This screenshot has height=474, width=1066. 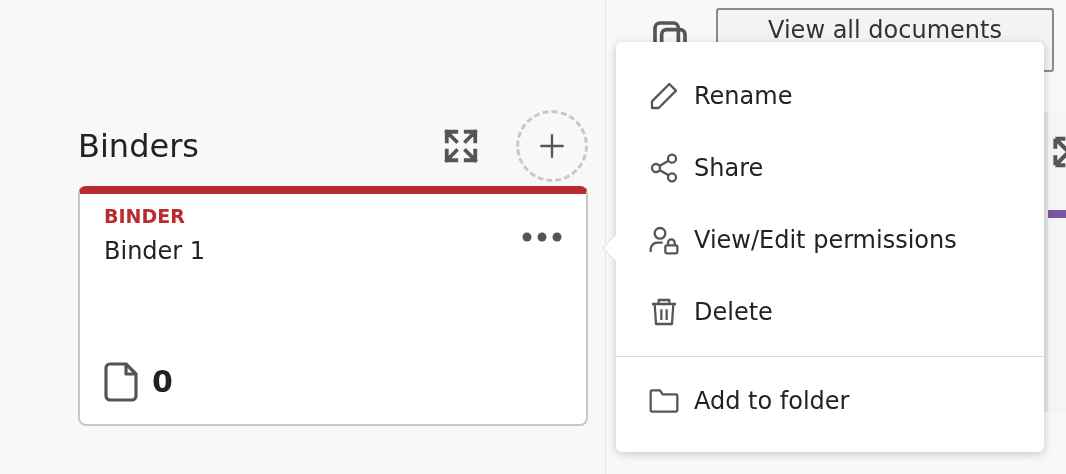 What do you see at coordinates (664, 96) in the screenshot?
I see `pencil-icon` at bounding box center [664, 96].